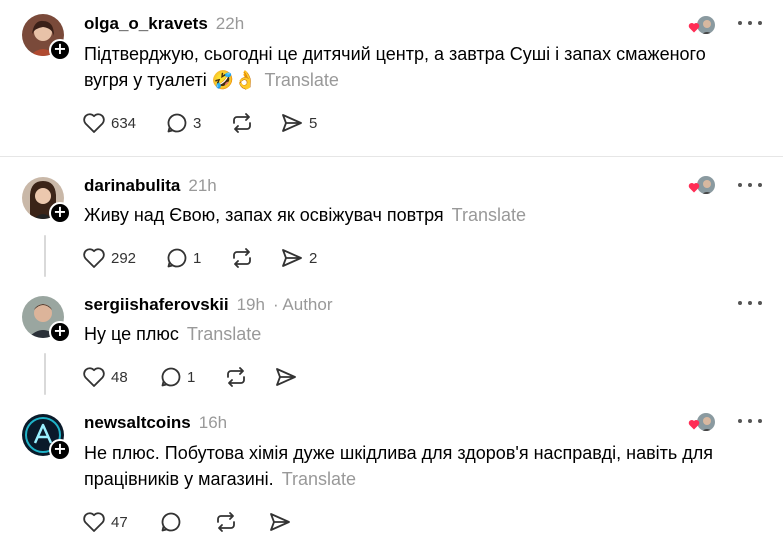 The image size is (783, 543). I want to click on action-bar: 292 1 2, so click(199, 258).